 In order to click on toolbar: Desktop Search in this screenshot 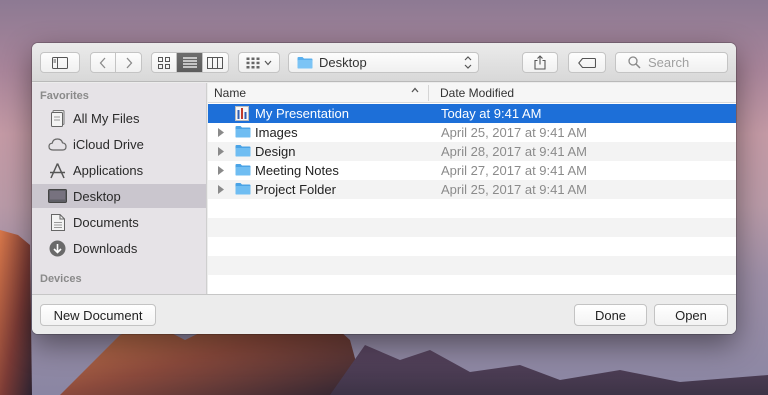, I will do `click(384, 62)`.